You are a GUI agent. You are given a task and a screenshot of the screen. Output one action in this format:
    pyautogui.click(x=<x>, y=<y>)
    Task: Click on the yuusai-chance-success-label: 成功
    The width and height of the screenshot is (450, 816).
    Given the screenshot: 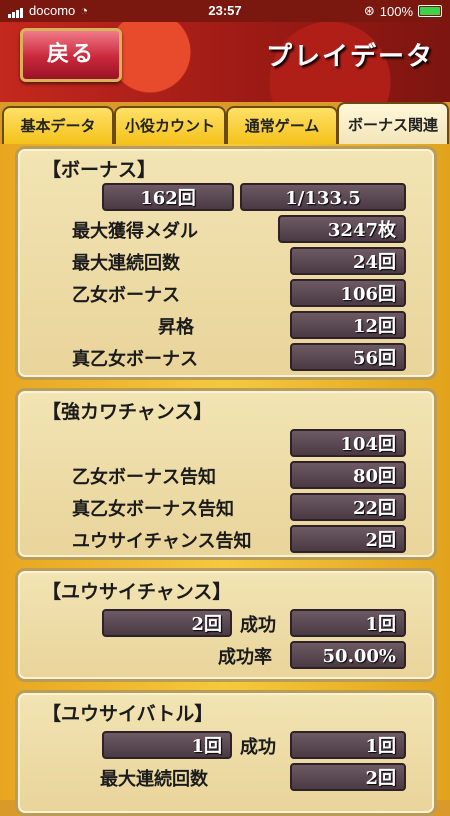 What is the action you would take?
    pyautogui.click(x=258, y=625)
    